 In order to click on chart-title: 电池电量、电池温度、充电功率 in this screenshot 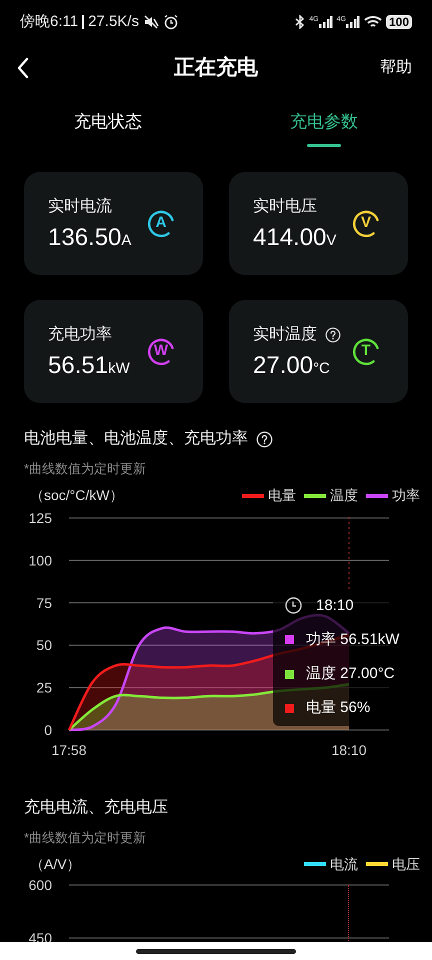, I will do `click(136, 438)`.